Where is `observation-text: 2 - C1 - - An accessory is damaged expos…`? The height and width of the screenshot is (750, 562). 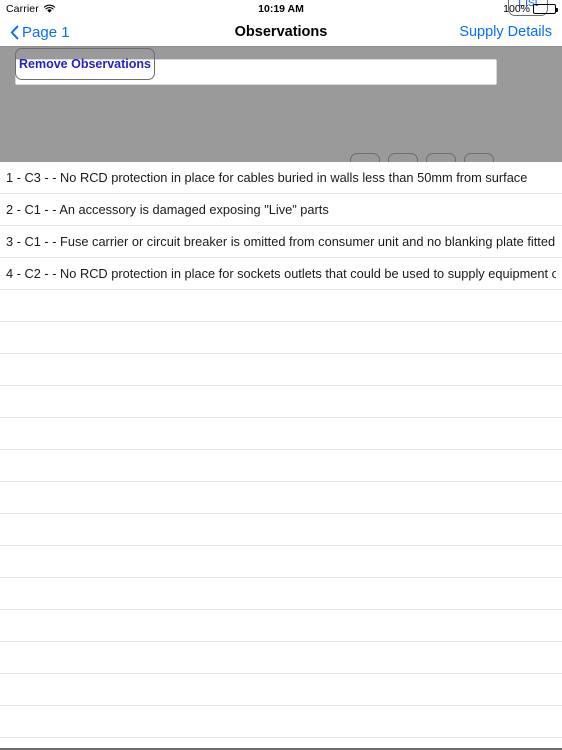
observation-text: 2 - C1 - - An accessory is damaged expos… is located at coordinates (167, 209).